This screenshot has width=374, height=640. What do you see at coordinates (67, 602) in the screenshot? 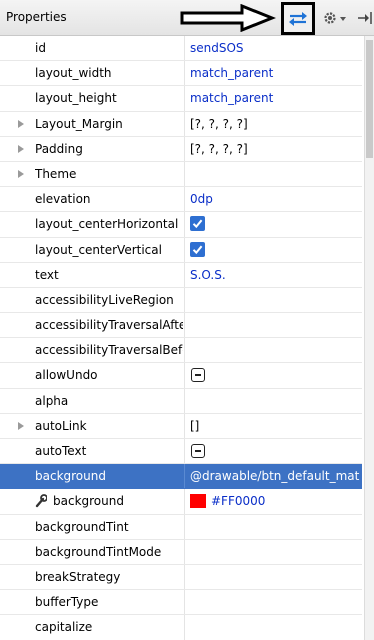
I see `property-name: bufferType` at bounding box center [67, 602].